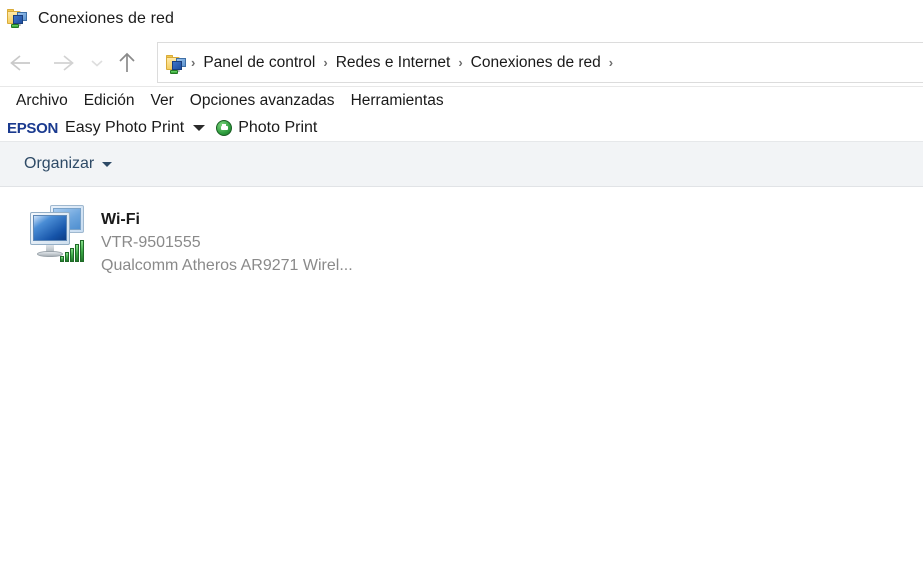 This screenshot has width=923, height=575. What do you see at coordinates (461, 86) in the screenshot?
I see `address-bar-divider` at bounding box center [461, 86].